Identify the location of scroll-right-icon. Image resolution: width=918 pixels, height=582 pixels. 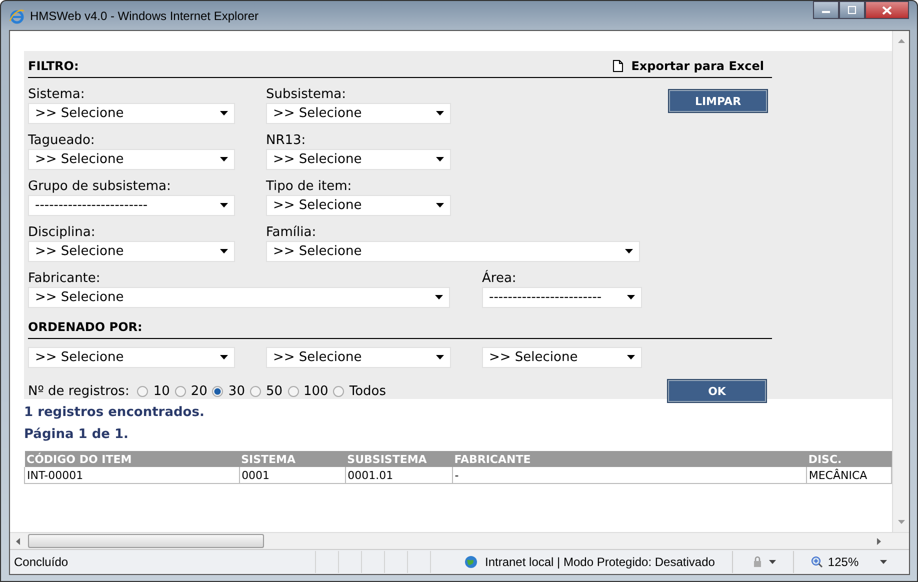
(879, 541).